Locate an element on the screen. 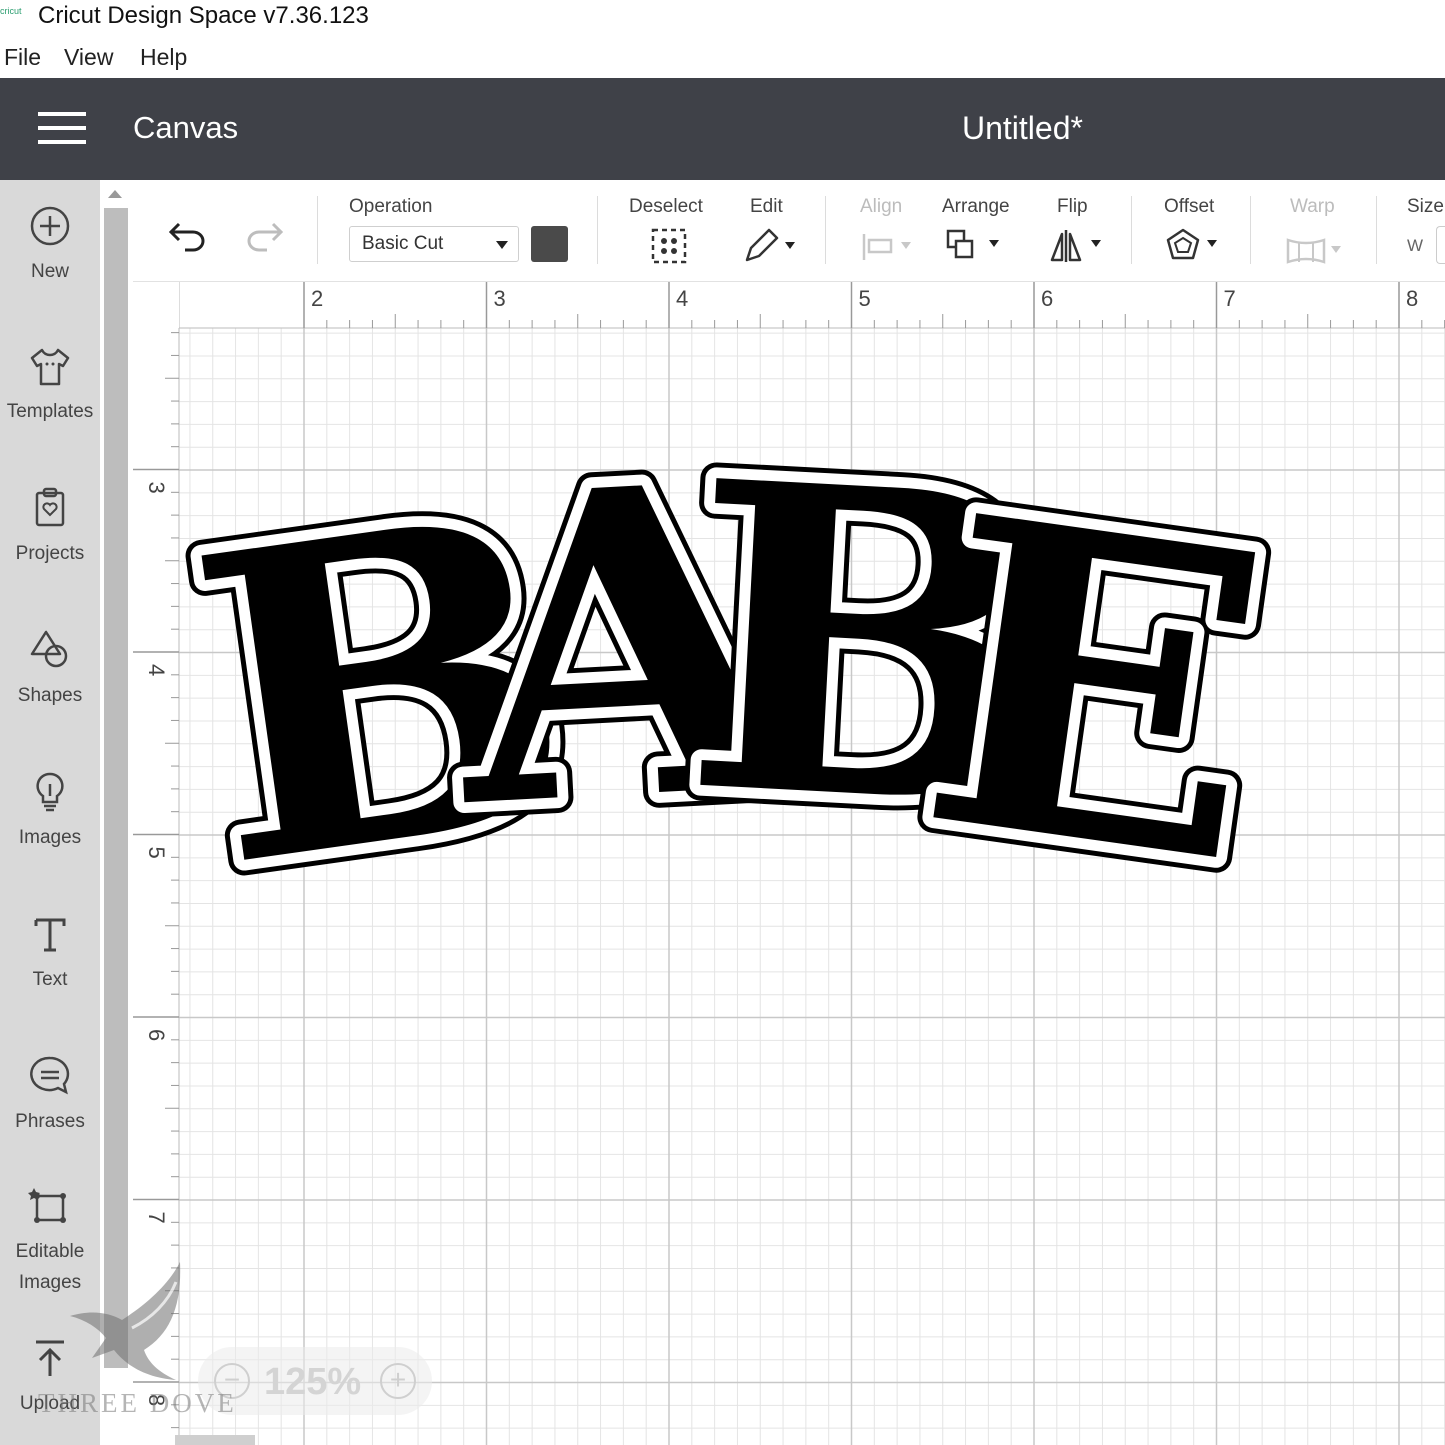 This screenshot has width=1445, height=1445. menu-help: Help is located at coordinates (163, 57).